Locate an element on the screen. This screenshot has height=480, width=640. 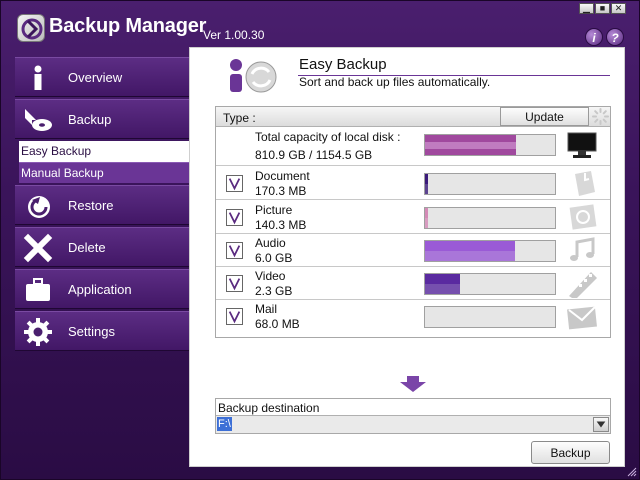
restore-icon is located at coordinates (39, 207).